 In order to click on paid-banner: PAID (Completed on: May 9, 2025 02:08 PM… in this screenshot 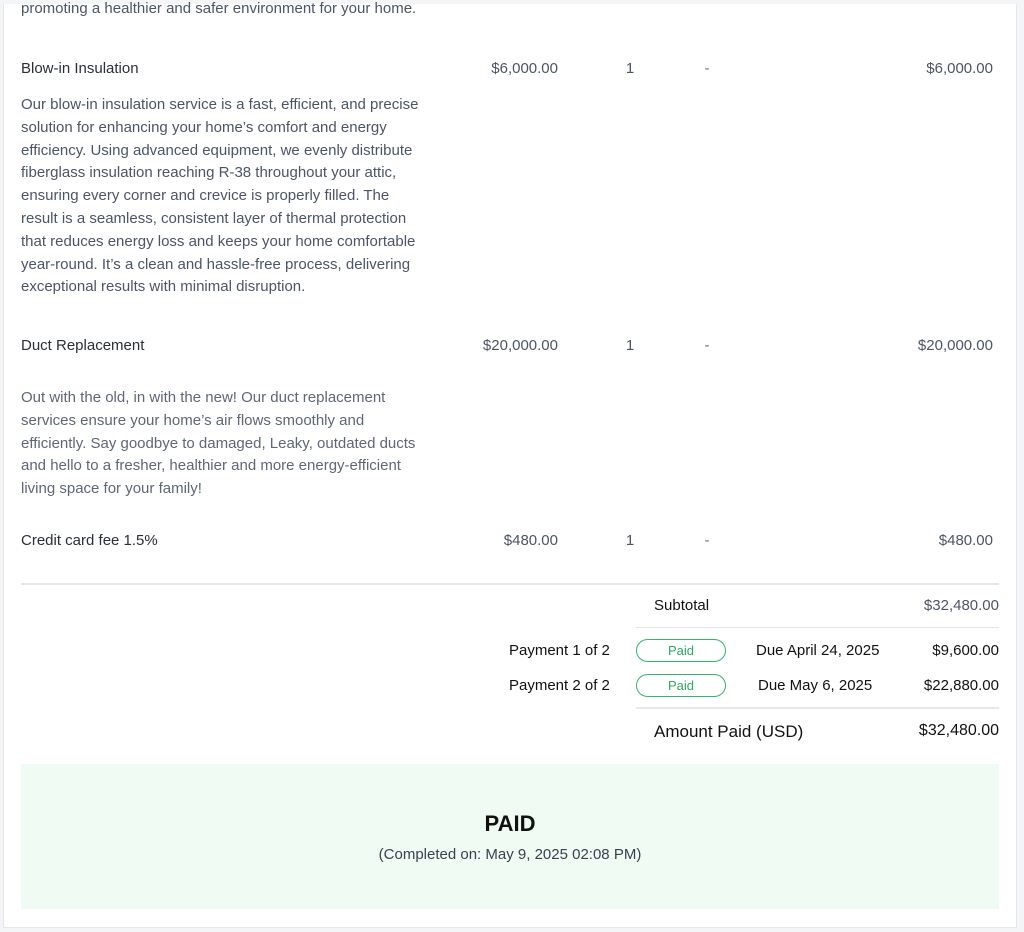, I will do `click(510, 836)`.